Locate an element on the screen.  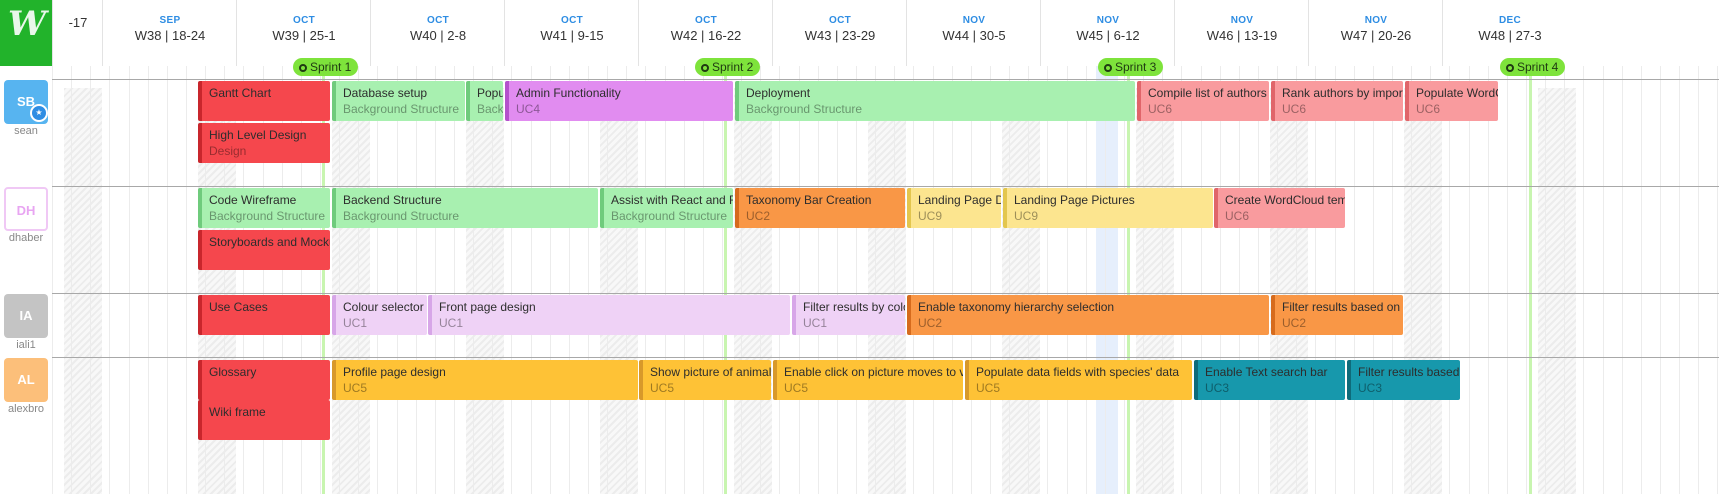
week-month: NOV is located at coordinates (1376, 20).